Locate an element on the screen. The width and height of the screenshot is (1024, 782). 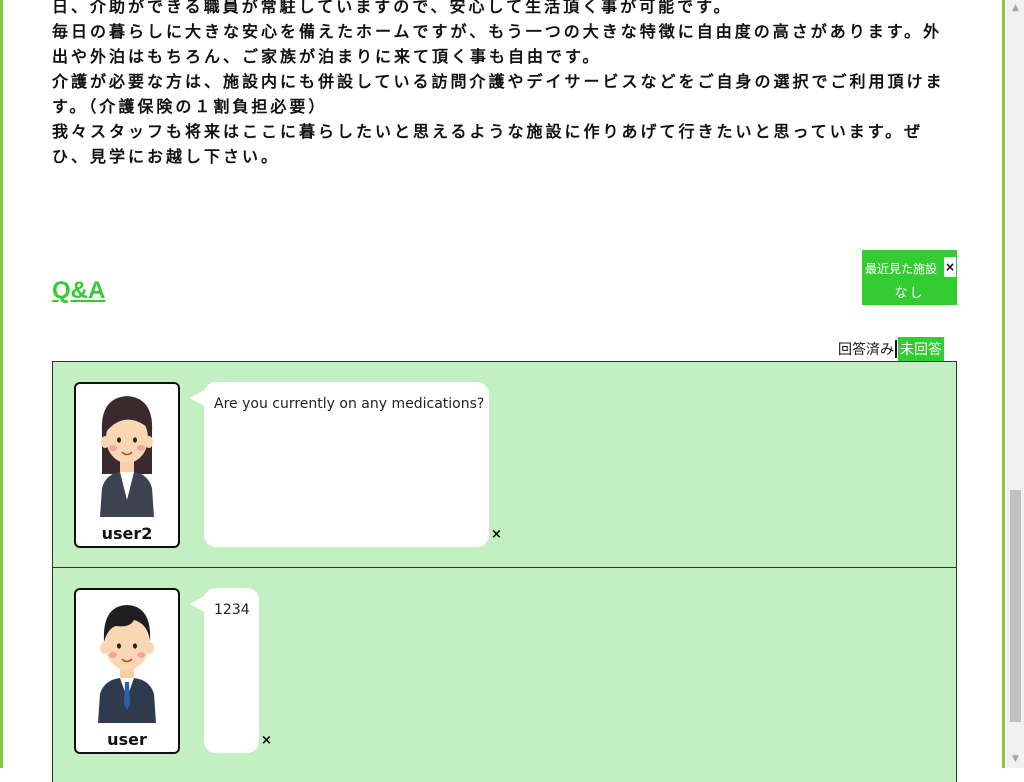
recently-viewed-empty-text: なし is located at coordinates (909, 293).